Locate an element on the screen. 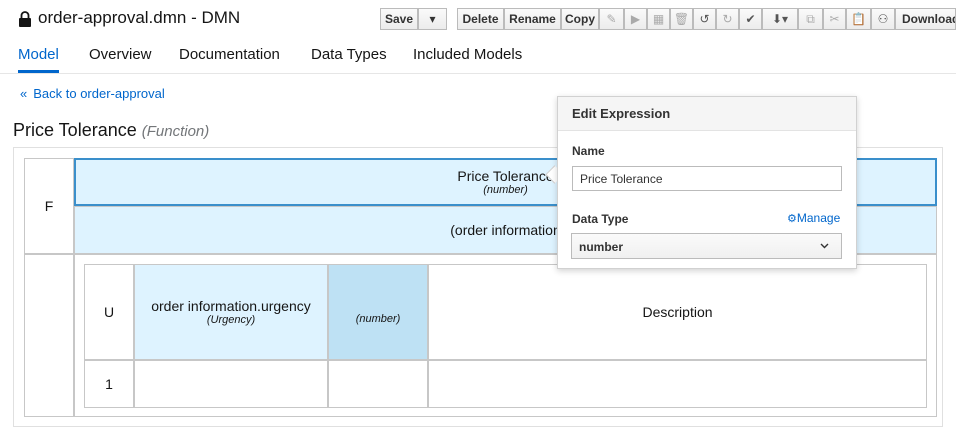  download-button: Download is located at coordinates (925, 19).